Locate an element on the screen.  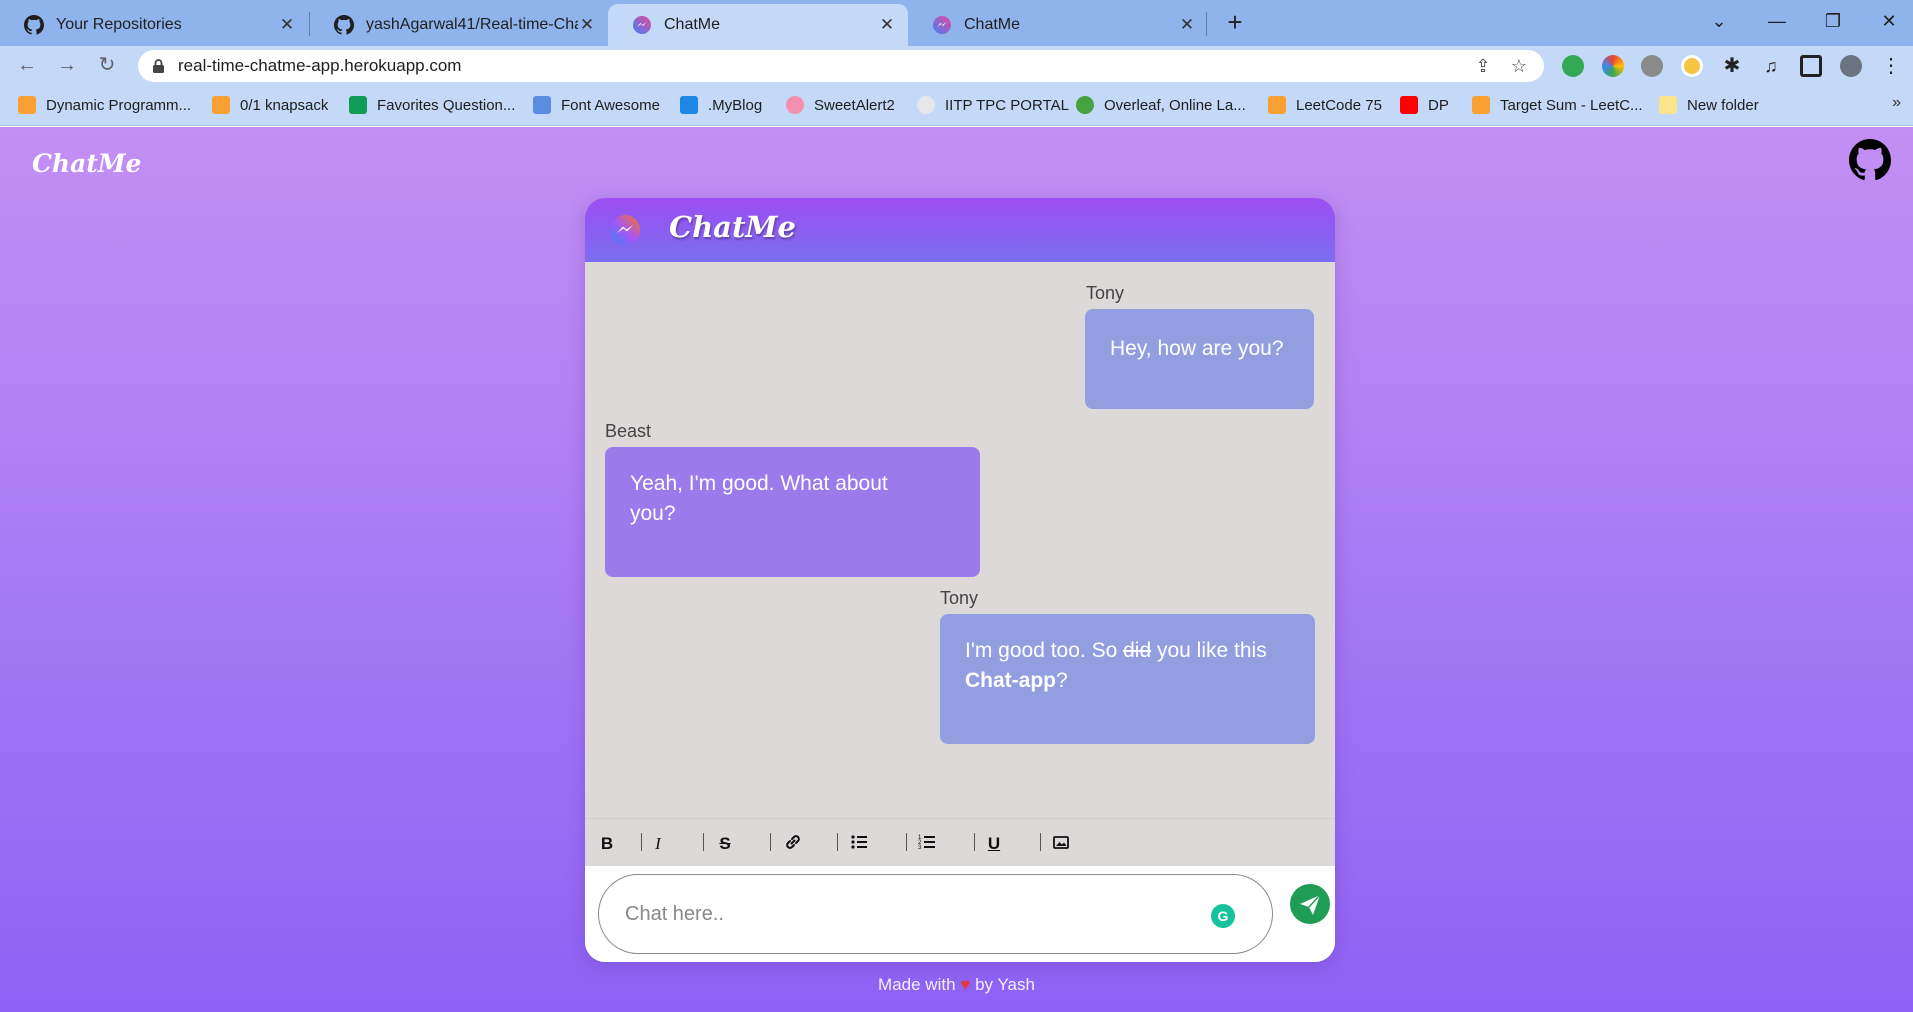
sheets-icon is located at coordinates (358, 105).